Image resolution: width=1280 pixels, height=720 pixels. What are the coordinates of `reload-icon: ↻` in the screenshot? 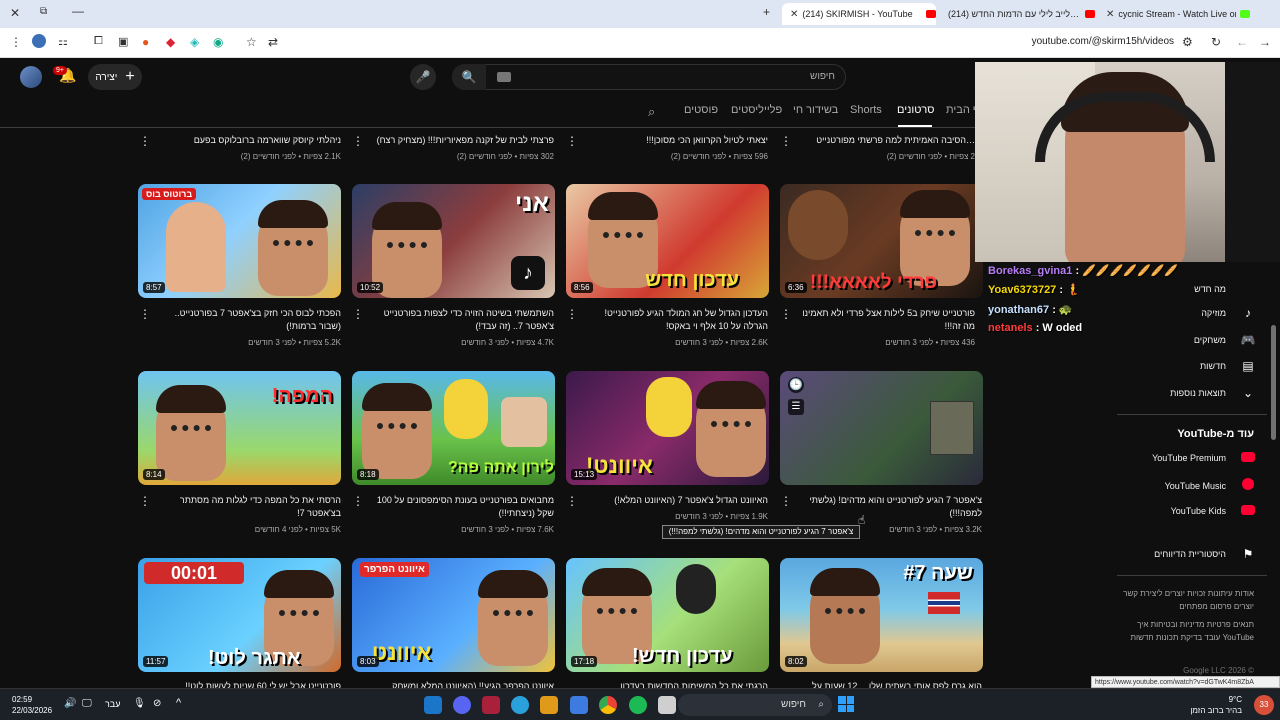 It's located at (1216, 42).